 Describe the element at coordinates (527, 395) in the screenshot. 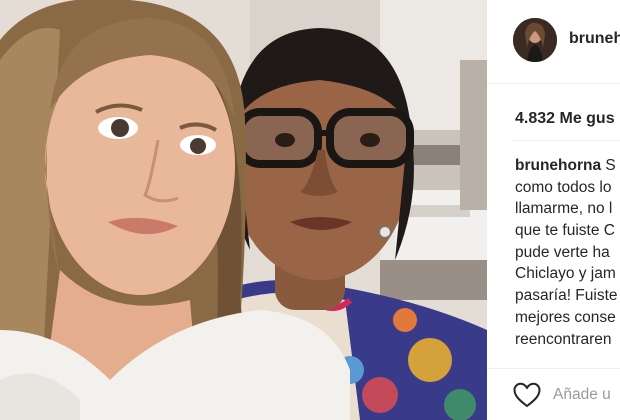

I see `heart-outline-icon` at that location.